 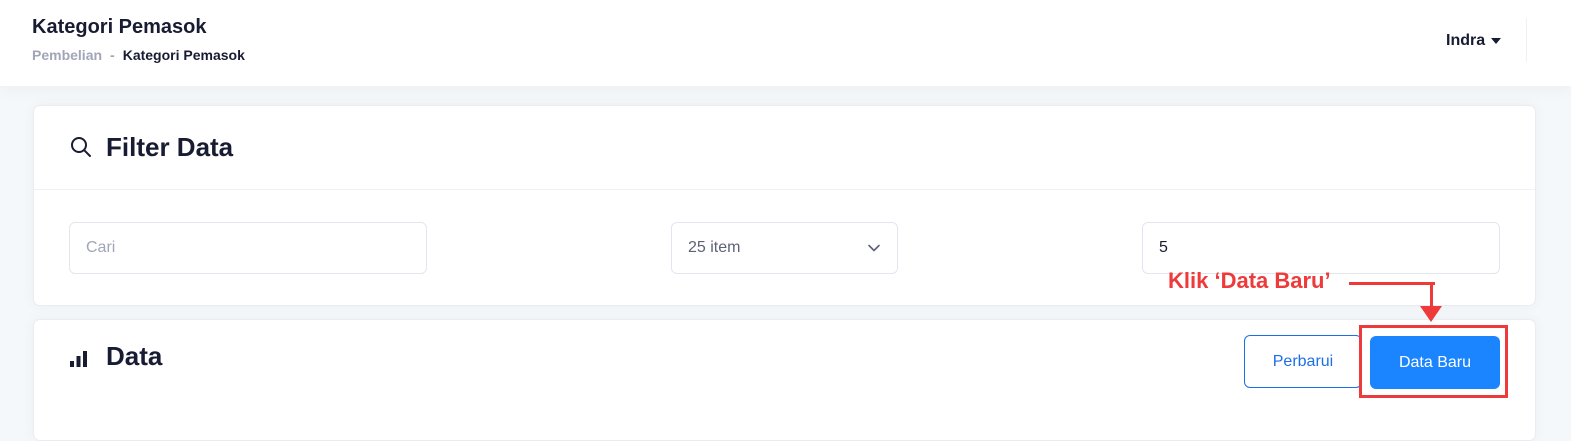 What do you see at coordinates (1433, 361) in the screenshot?
I see `annotation-highlight-box` at bounding box center [1433, 361].